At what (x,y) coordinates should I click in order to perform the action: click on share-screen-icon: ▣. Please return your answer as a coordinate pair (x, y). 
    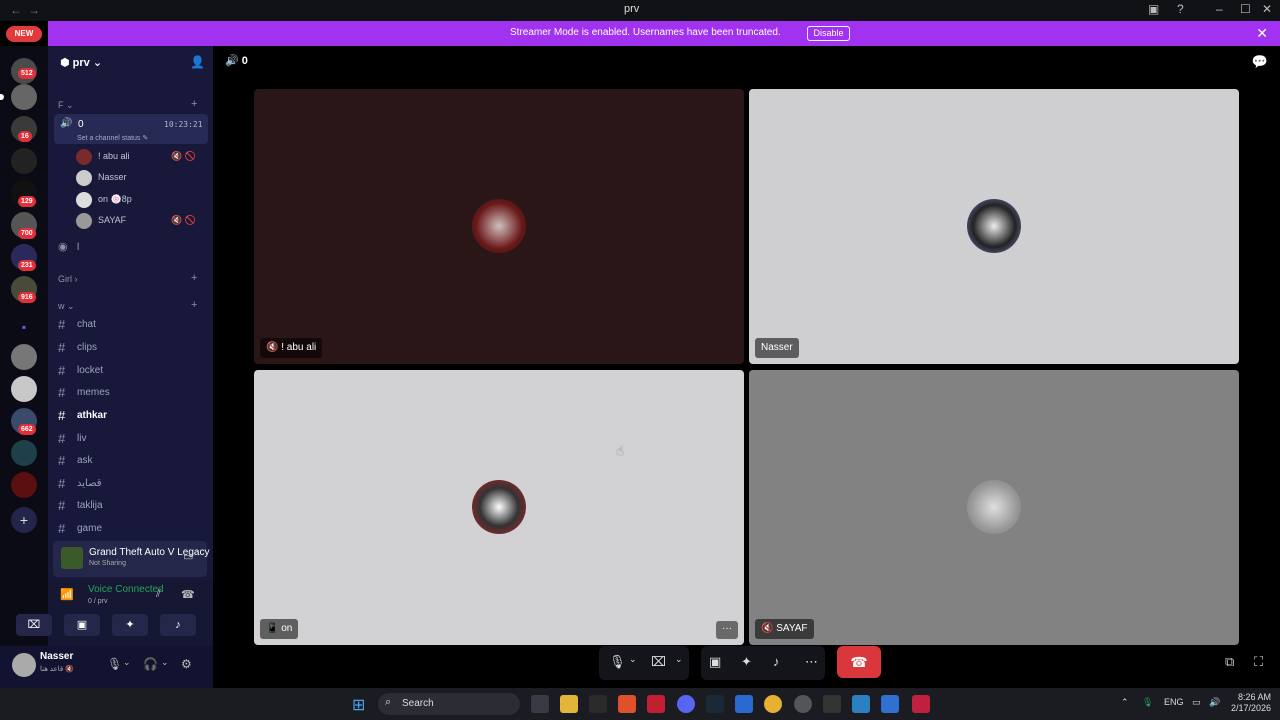
    Looking at the image, I should click on (715, 662).